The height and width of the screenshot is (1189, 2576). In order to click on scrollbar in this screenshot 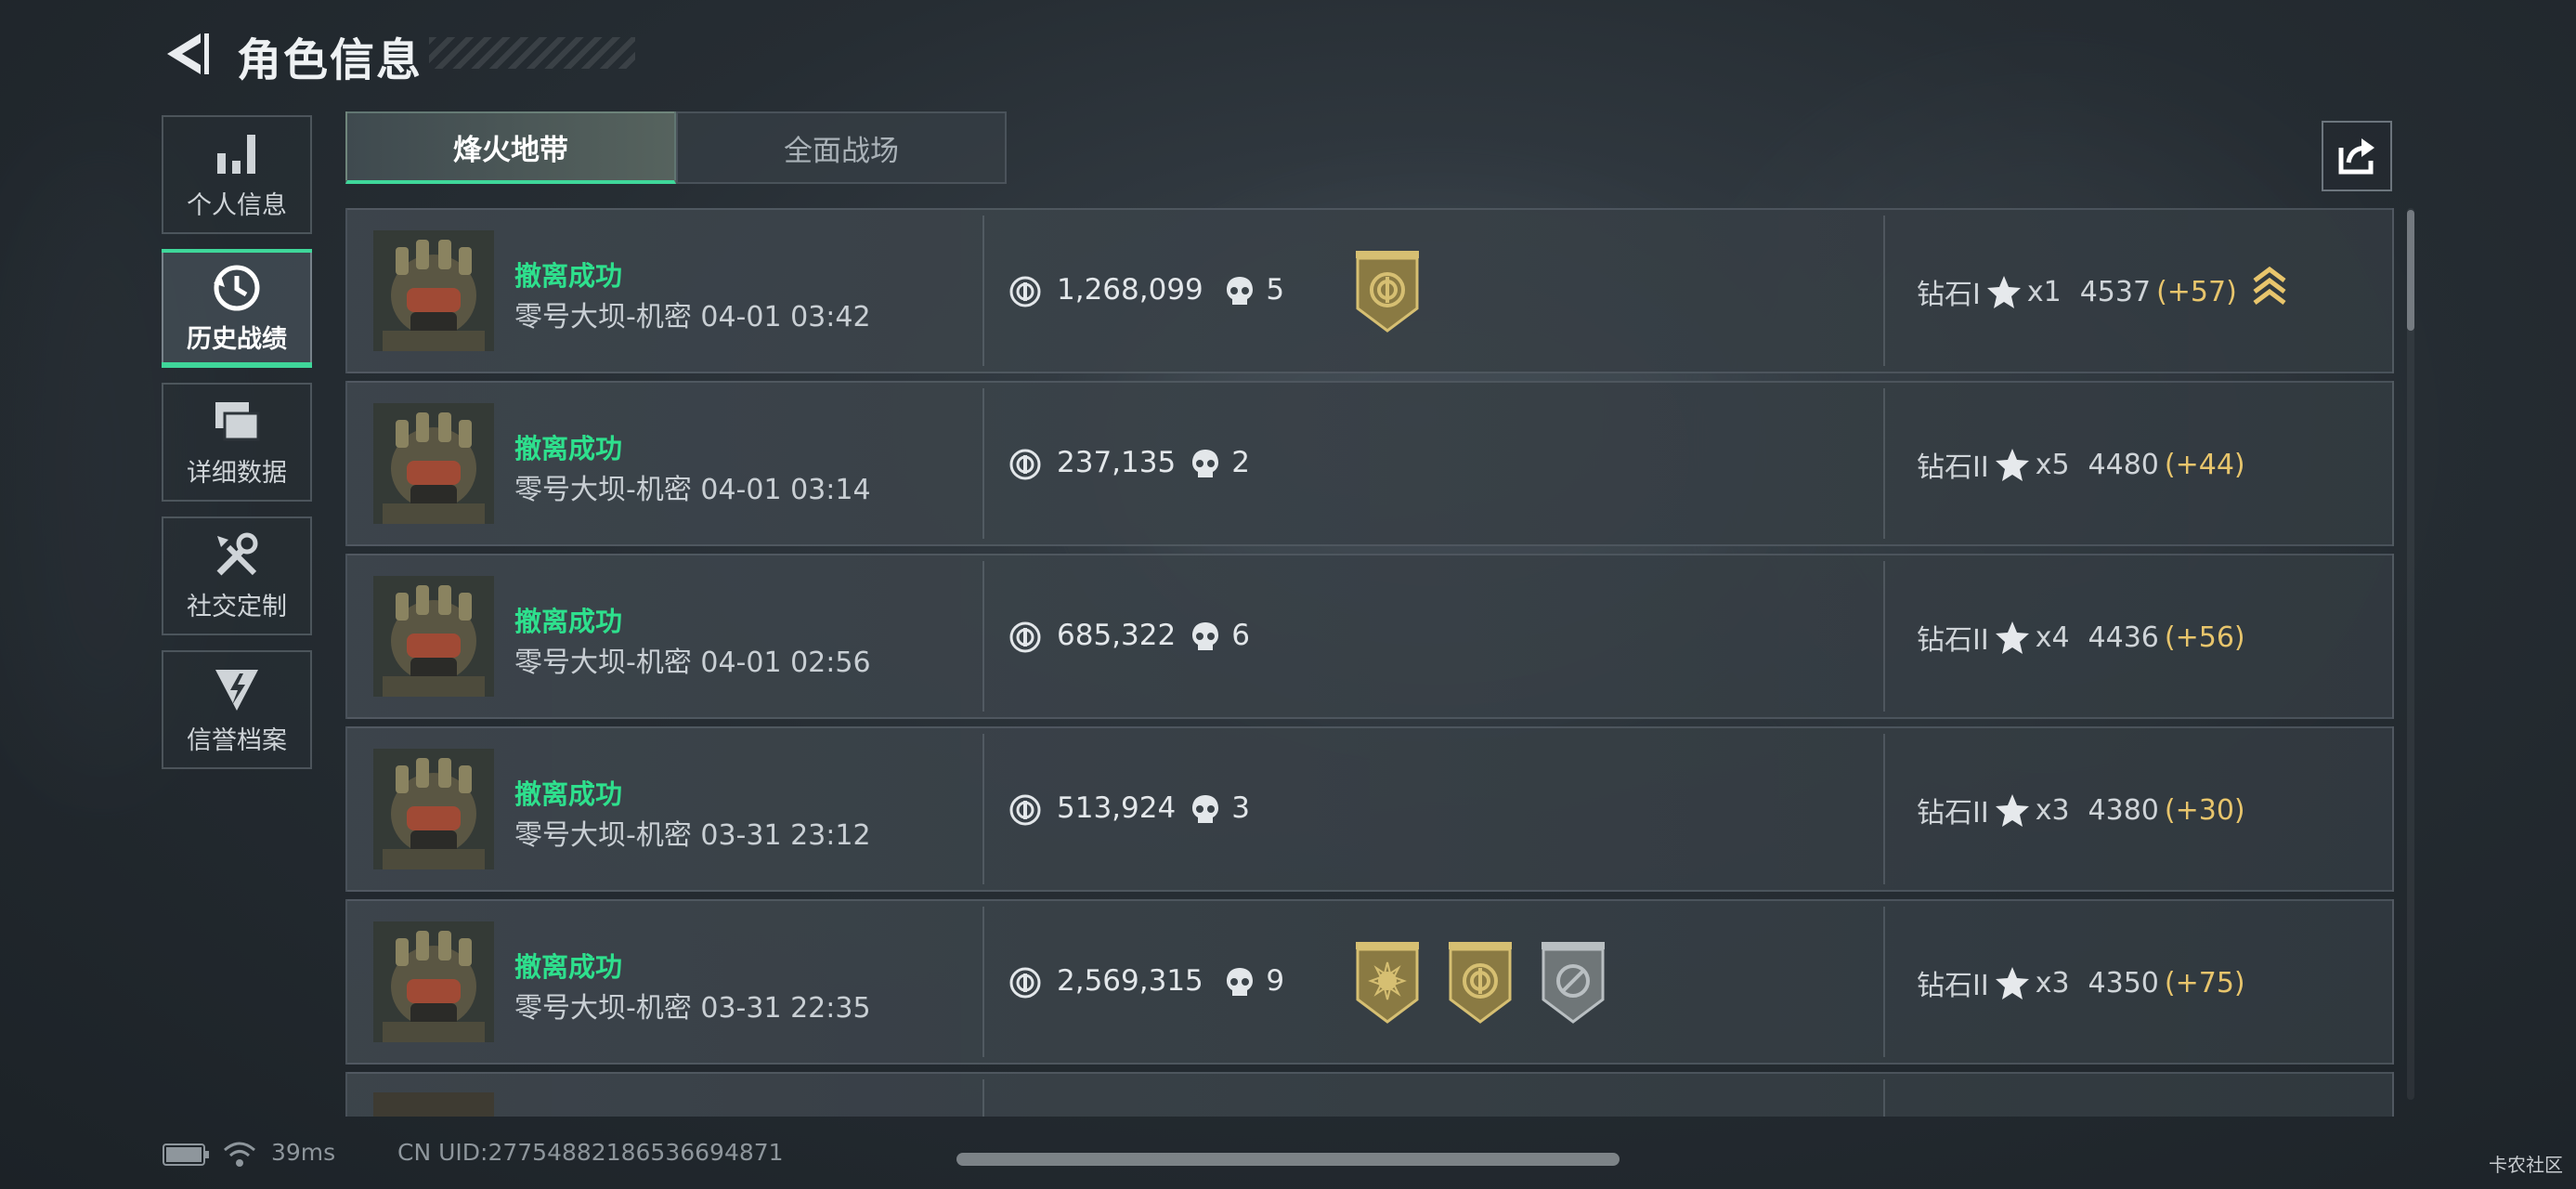, I will do `click(2410, 654)`.